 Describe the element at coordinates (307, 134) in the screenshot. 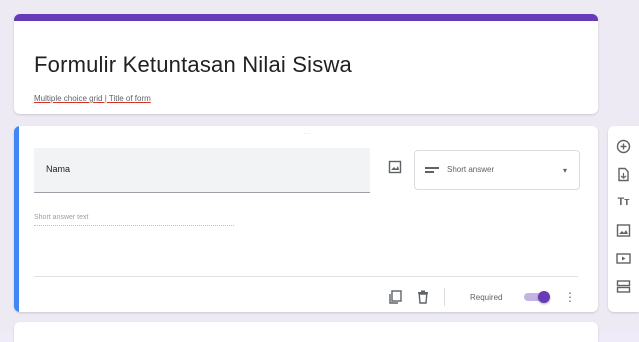

I see `drag-handle-icon: ⋯` at that location.